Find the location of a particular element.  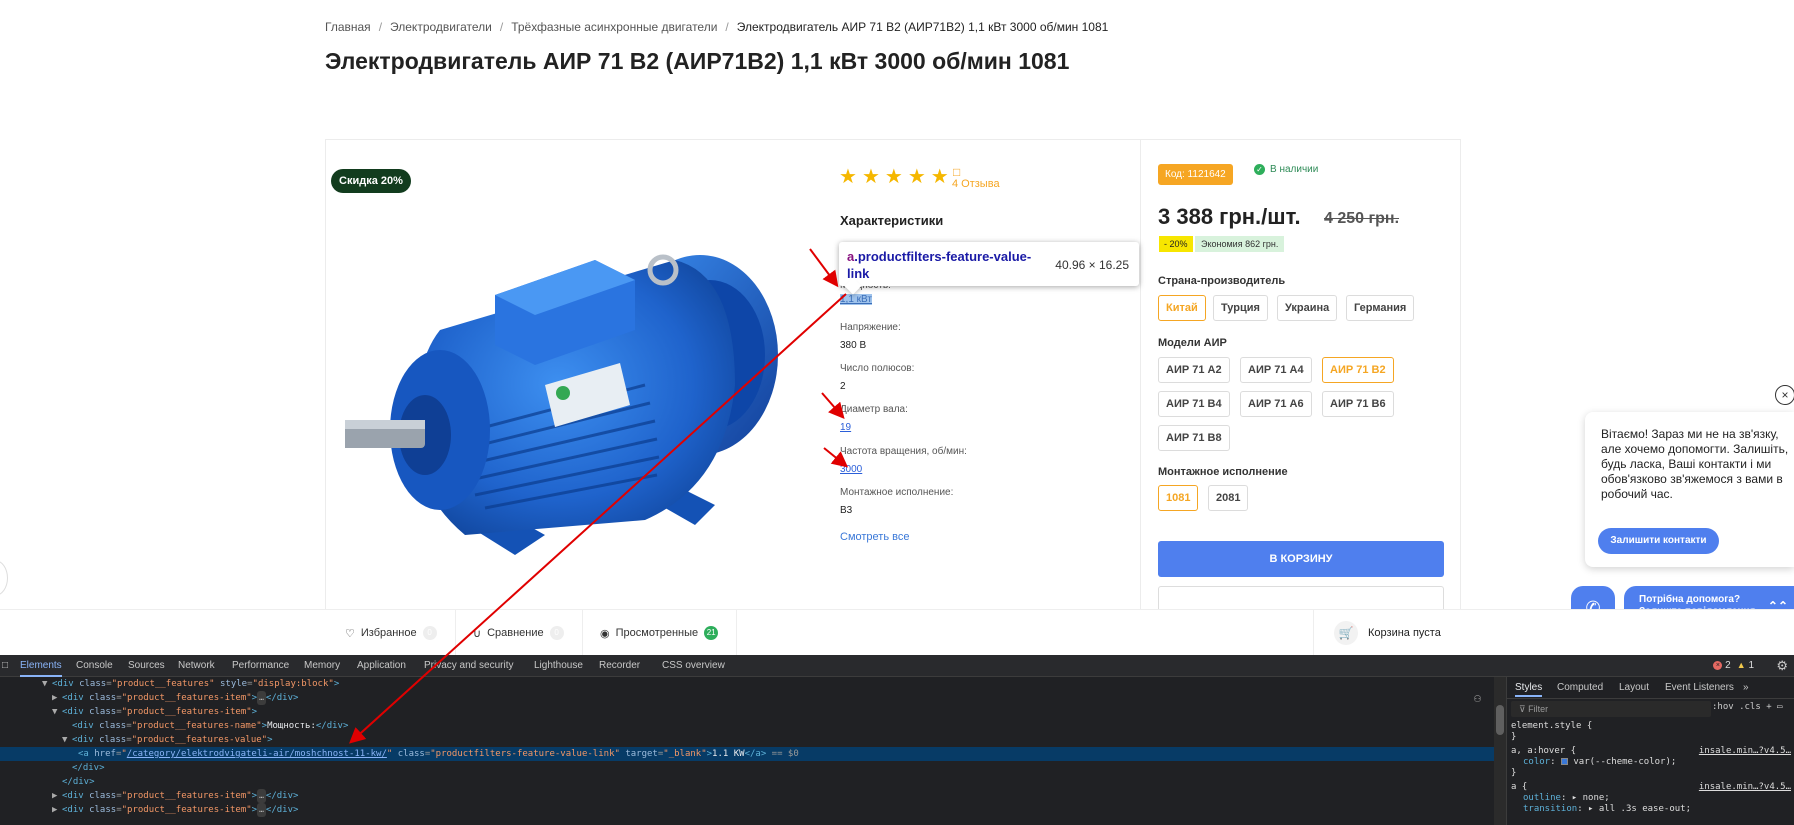

feature-value-link: 1,1 кВт is located at coordinates (856, 299).